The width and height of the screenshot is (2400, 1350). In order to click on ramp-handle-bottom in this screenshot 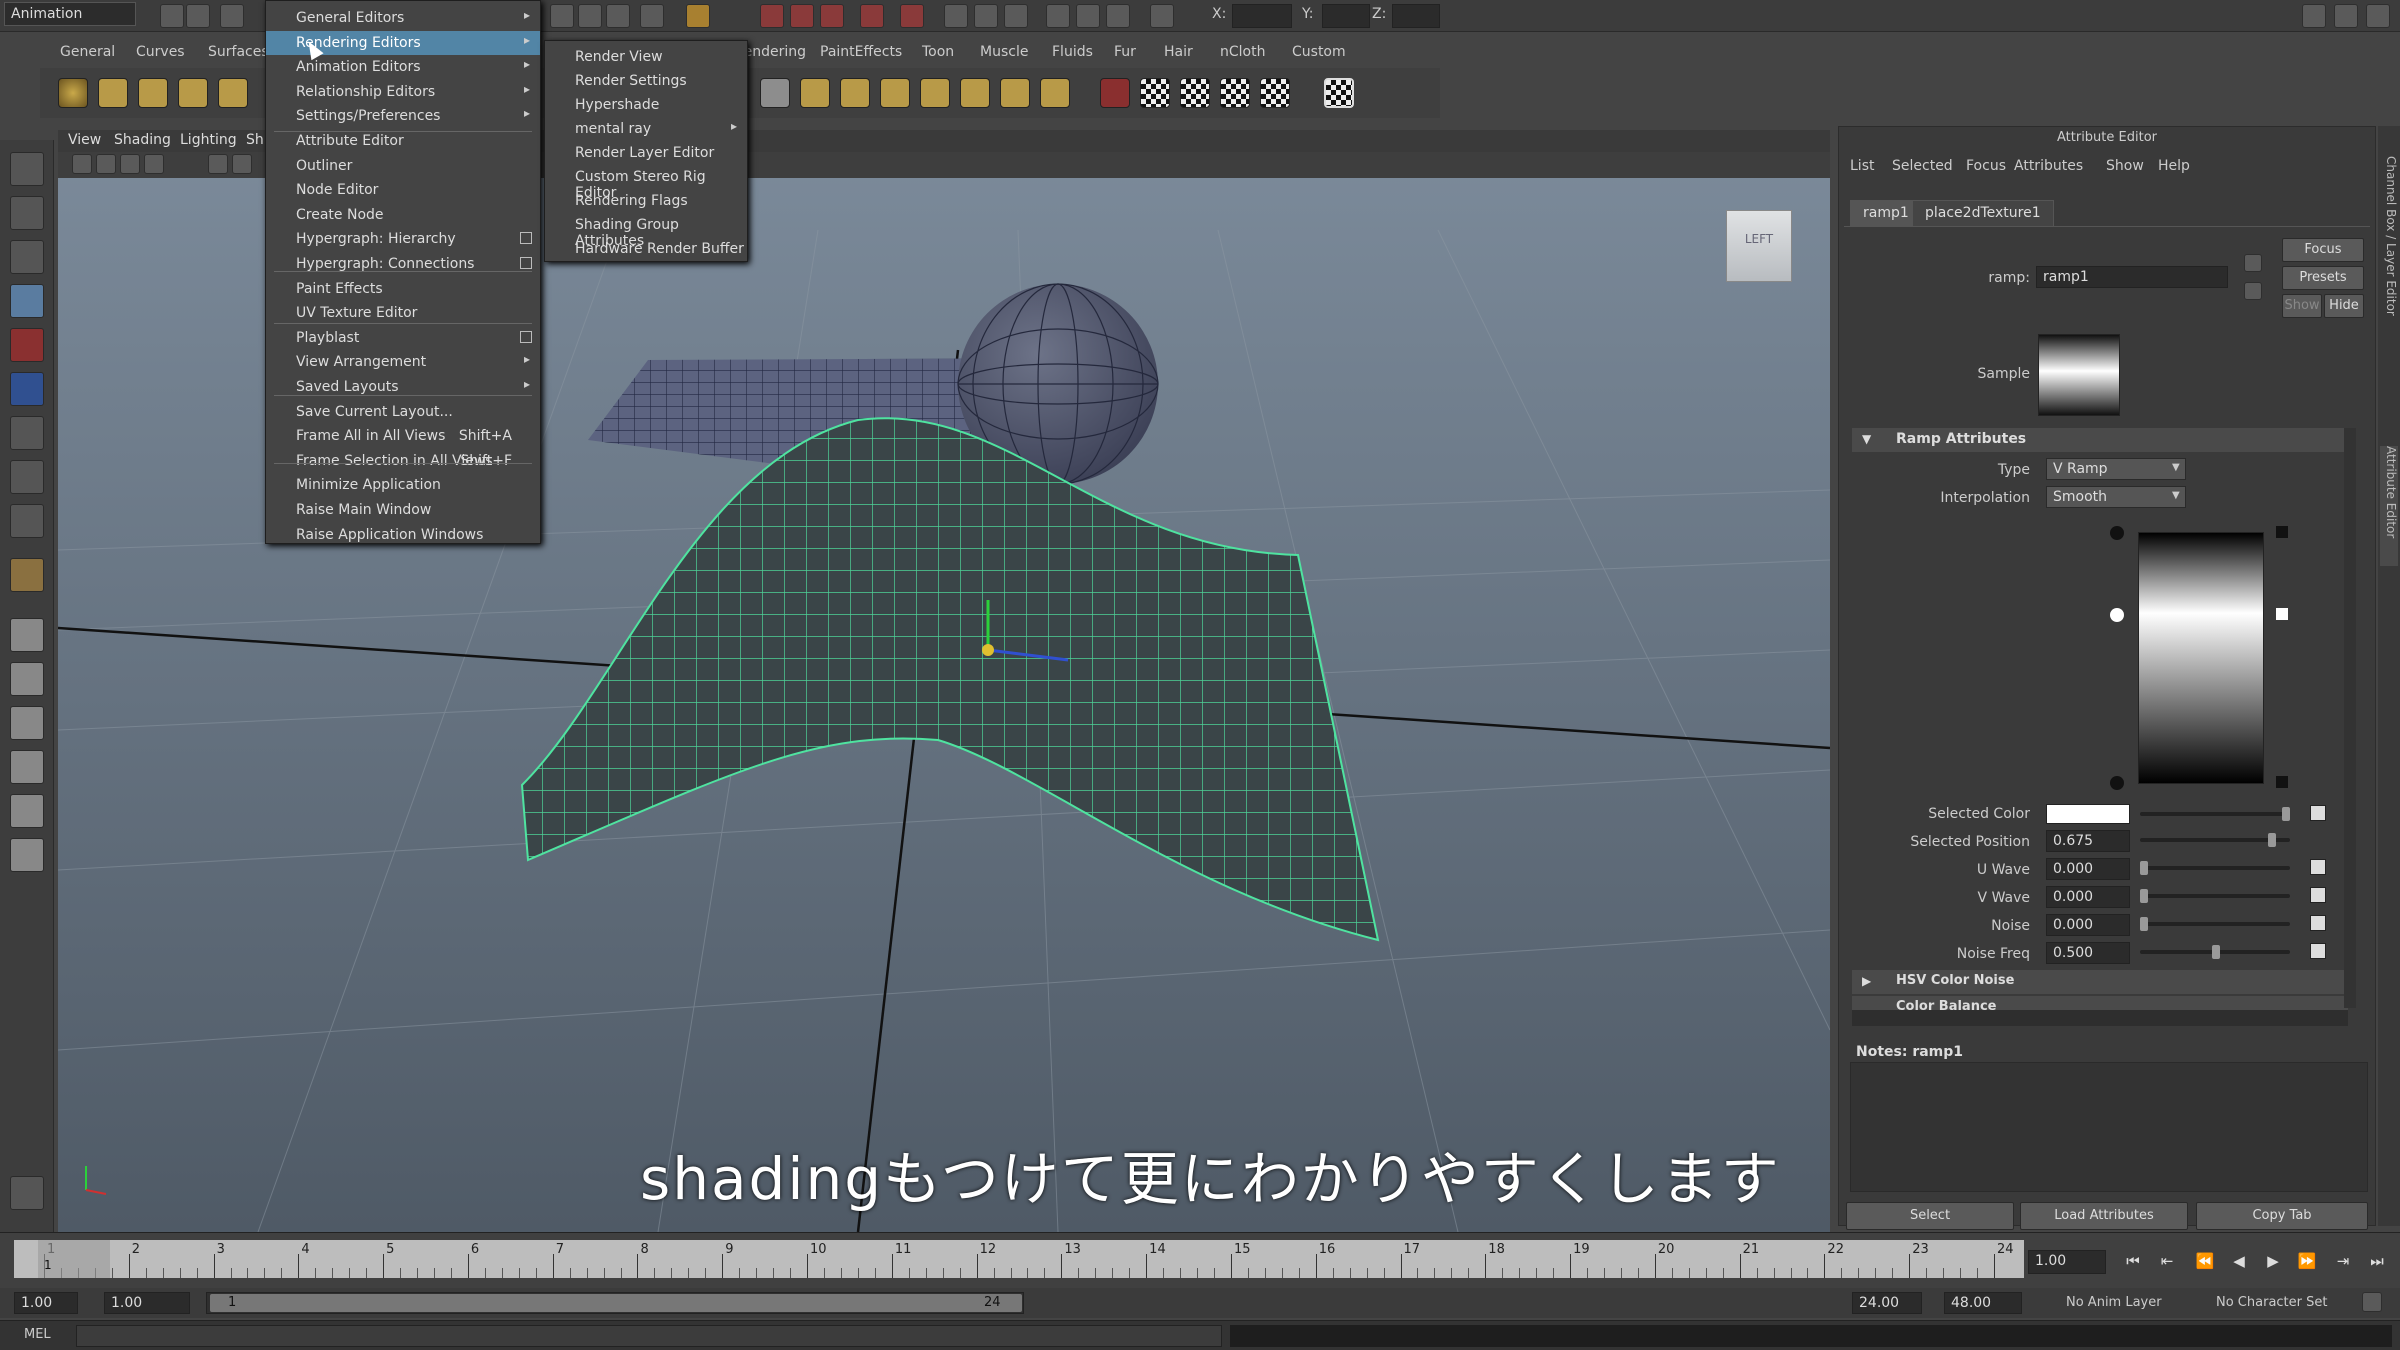, I will do `click(2117, 783)`.